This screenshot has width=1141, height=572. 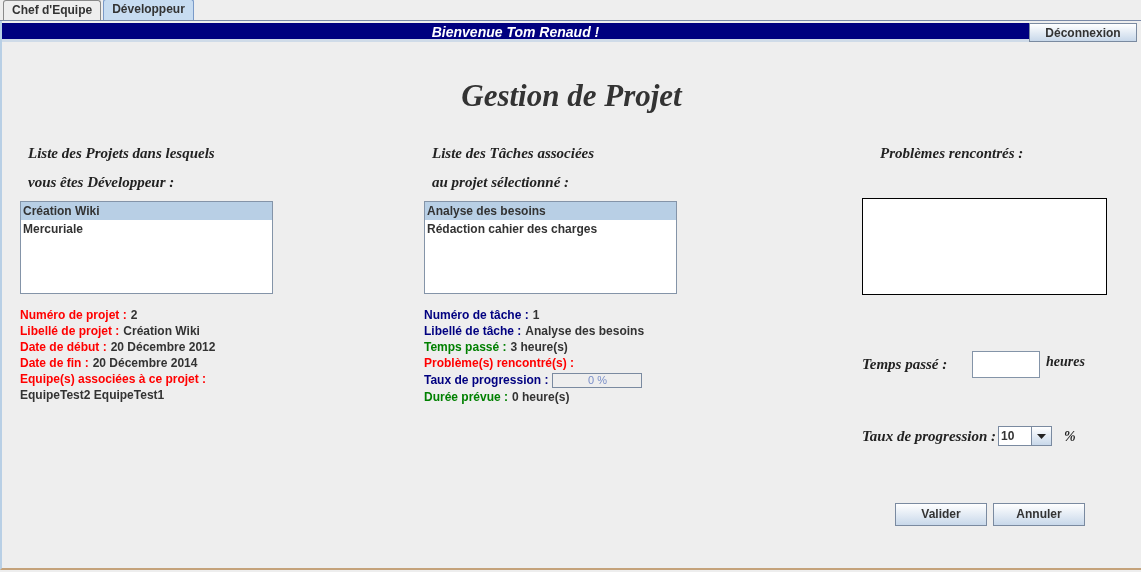 What do you see at coordinates (1070, 436) in the screenshot?
I see `percent-label: %` at bounding box center [1070, 436].